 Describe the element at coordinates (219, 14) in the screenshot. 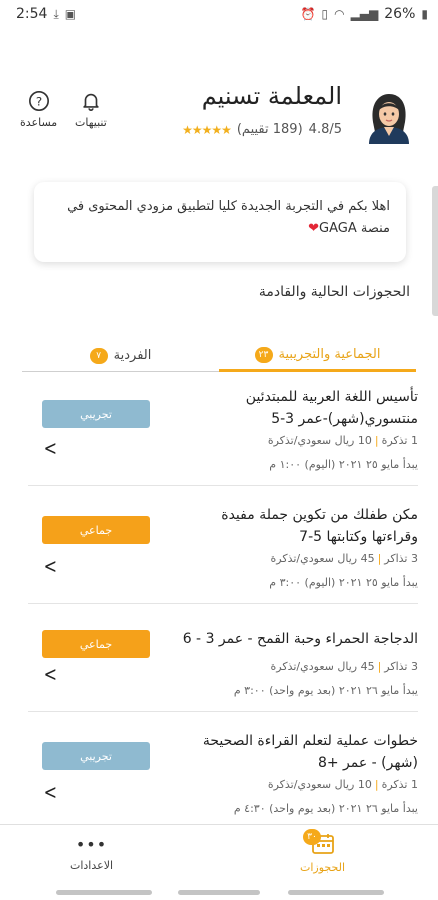

I see `status-bar: 2:54 ⤓ ▣ ⏰ ▯ ◠ ▂▄▆ 26% ▮` at that location.